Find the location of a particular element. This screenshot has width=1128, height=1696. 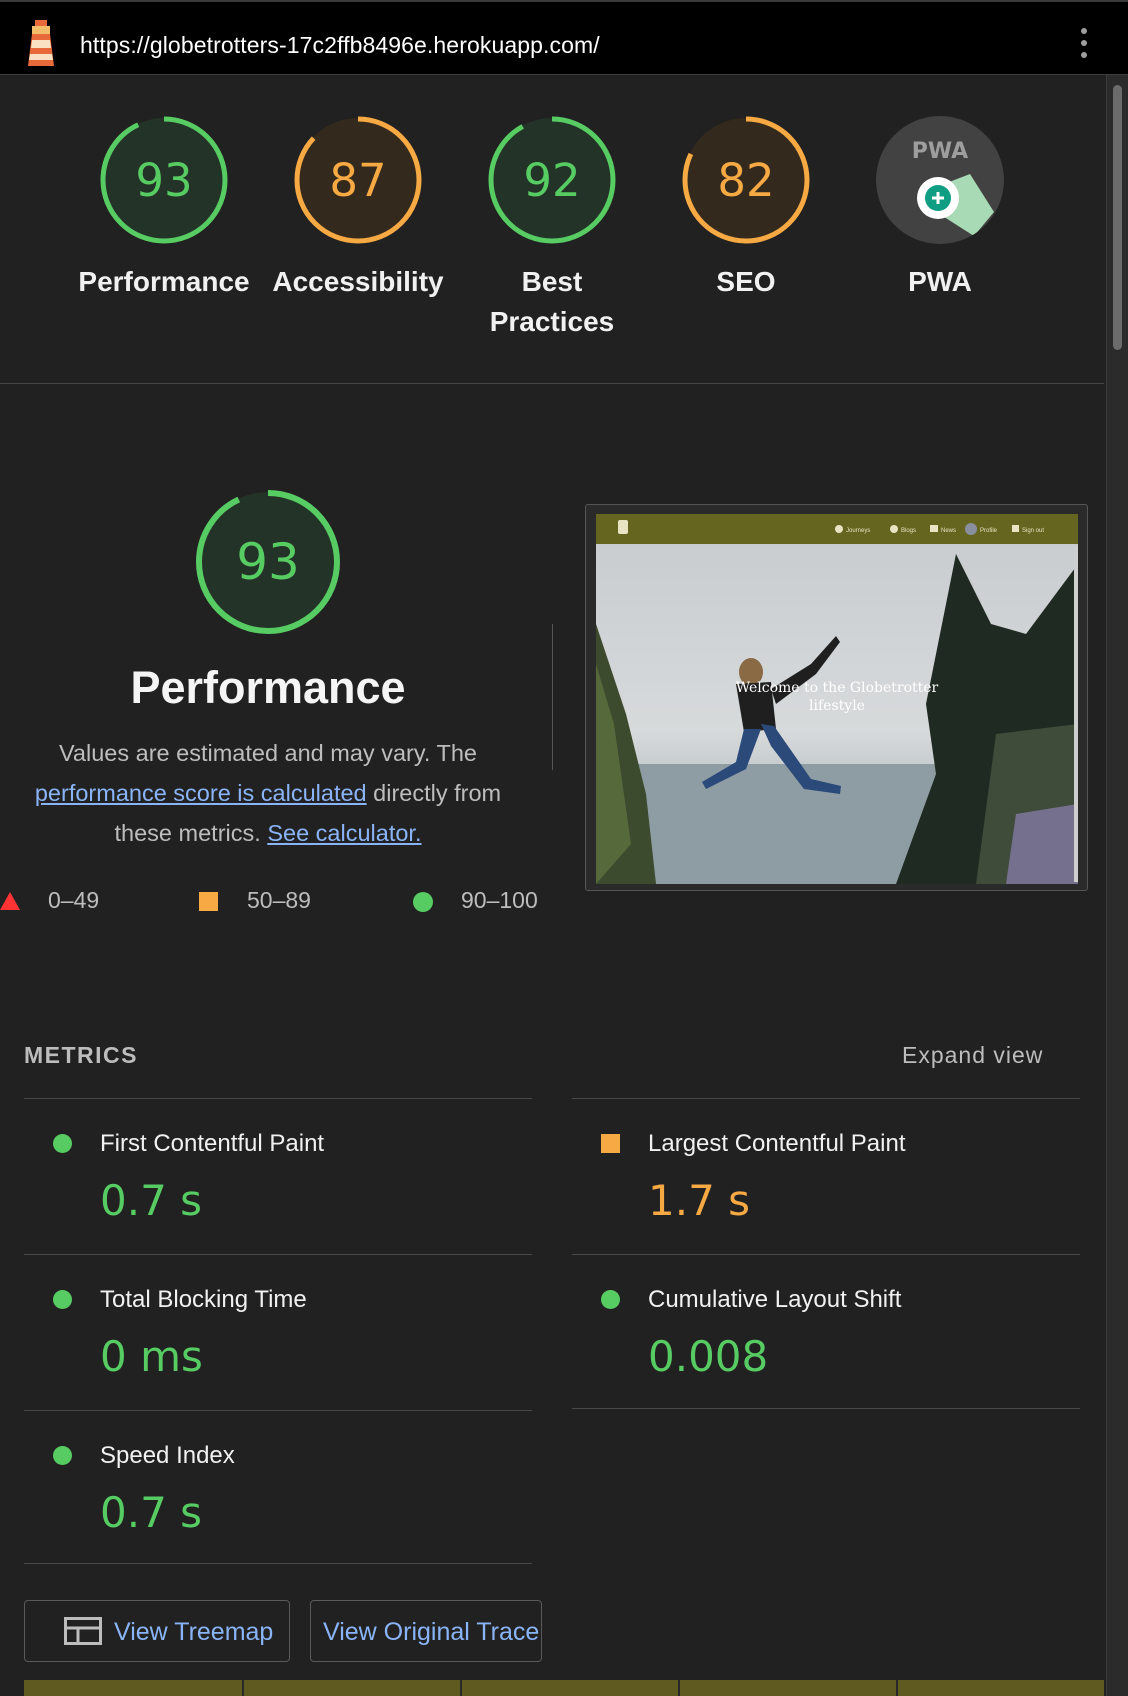

section-divider is located at coordinates (552, 383).